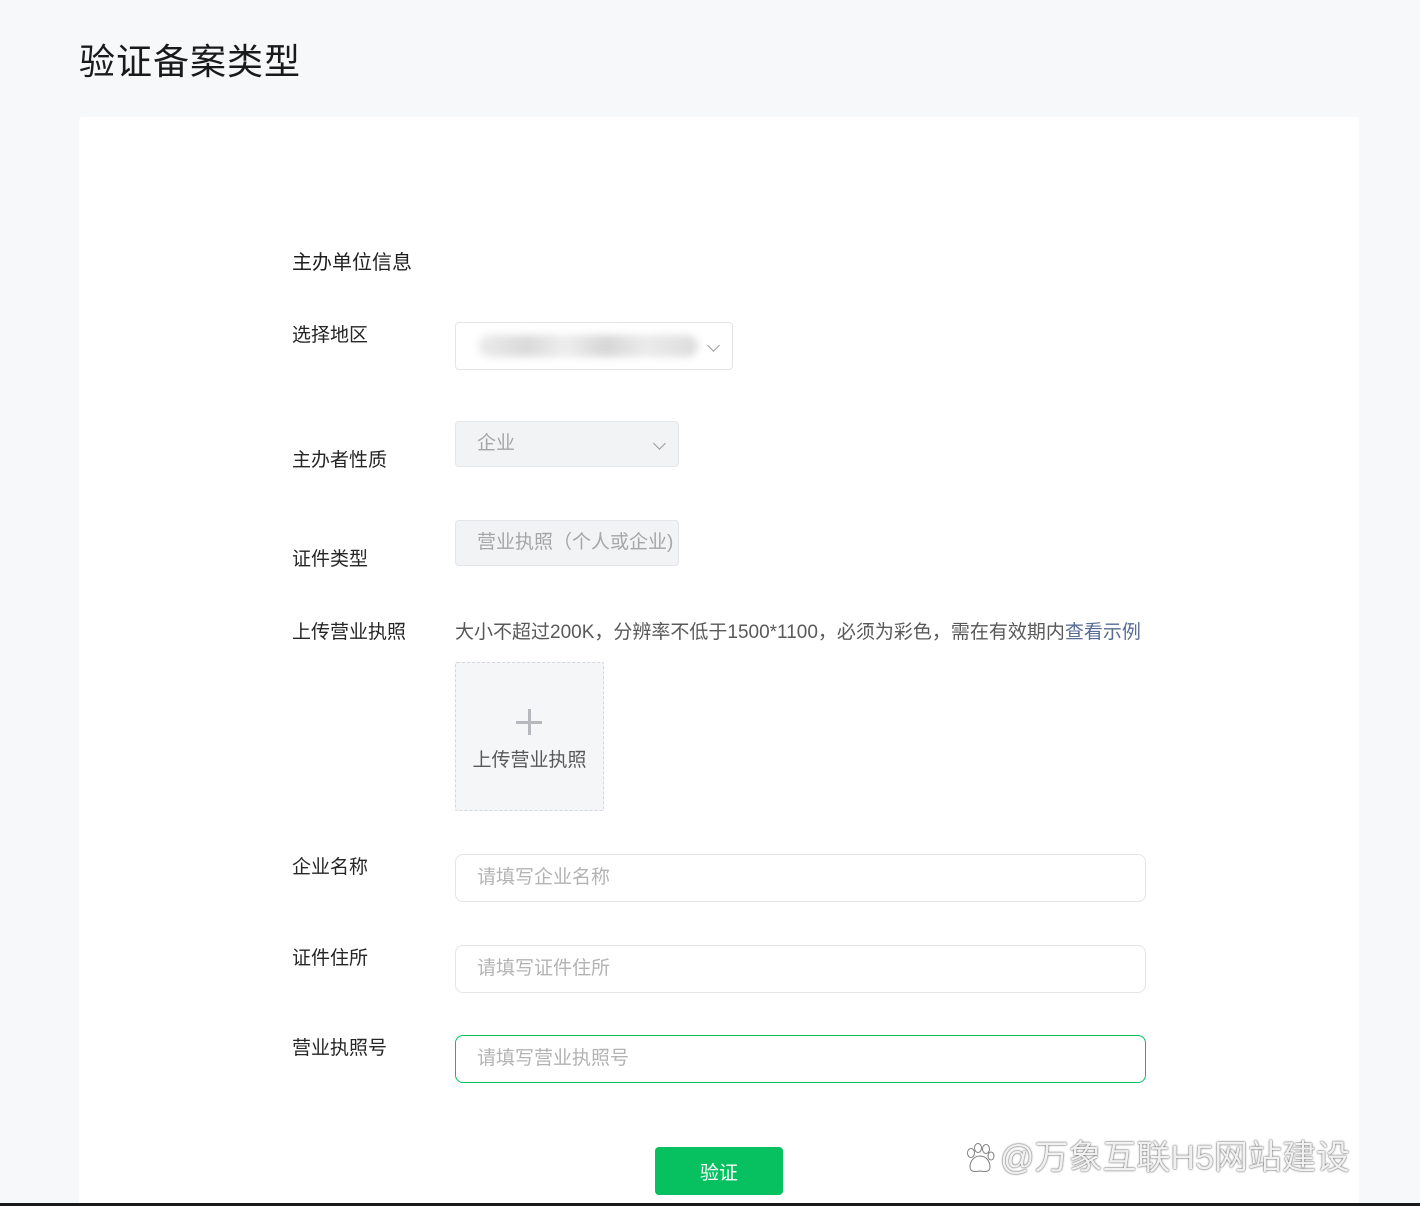 The height and width of the screenshot is (1206, 1420). Describe the element at coordinates (1175, 1158) in the screenshot. I see `watermark-text: @万象互联H5网站建设` at that location.